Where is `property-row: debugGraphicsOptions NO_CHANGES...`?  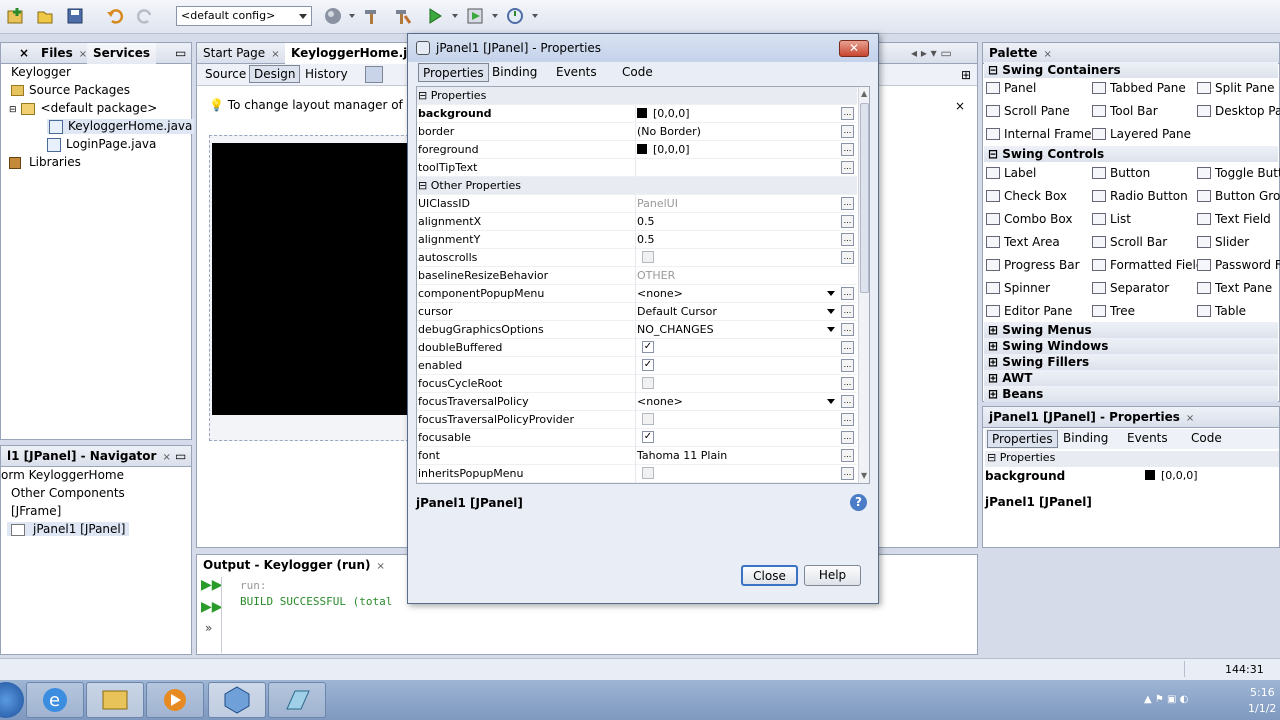
property-row: debugGraphicsOptions NO_CHANGES... is located at coordinates (637, 330).